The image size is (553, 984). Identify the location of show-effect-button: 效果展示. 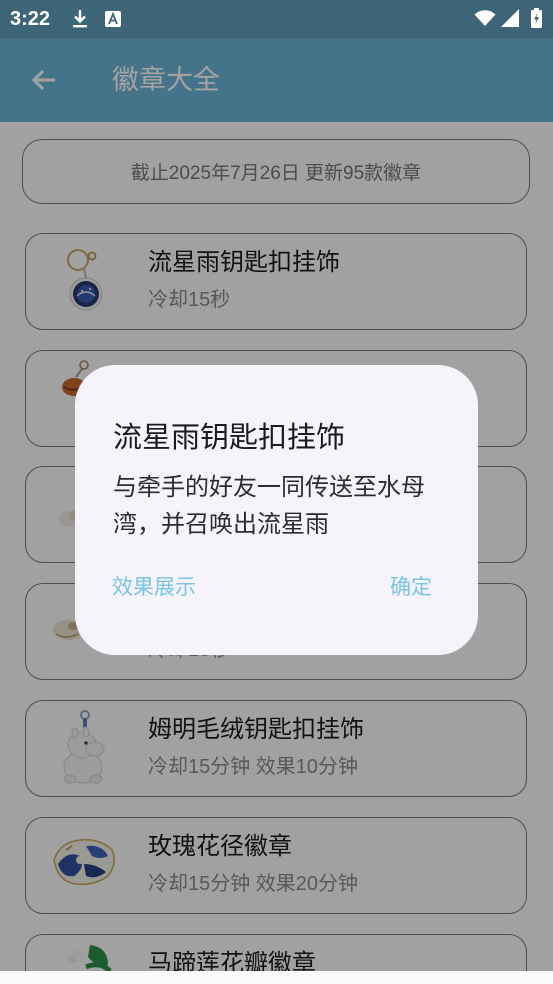
(154, 588).